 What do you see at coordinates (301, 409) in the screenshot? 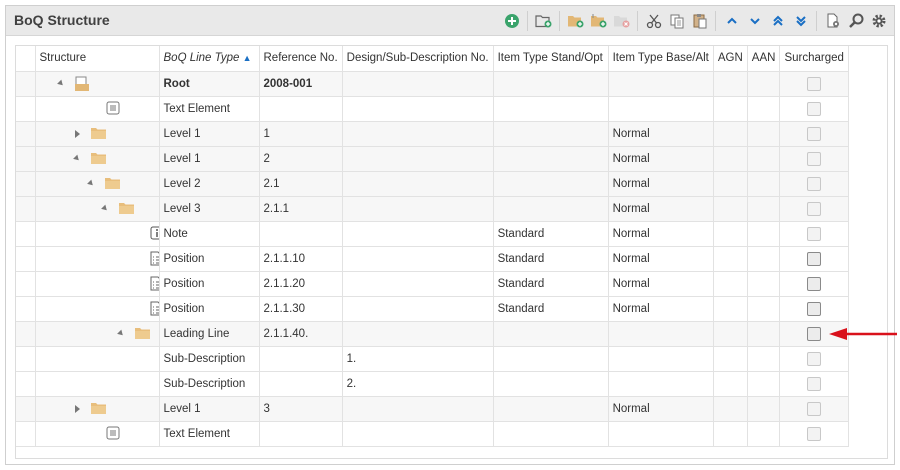
I see `reference-no-cell: 3` at bounding box center [301, 409].